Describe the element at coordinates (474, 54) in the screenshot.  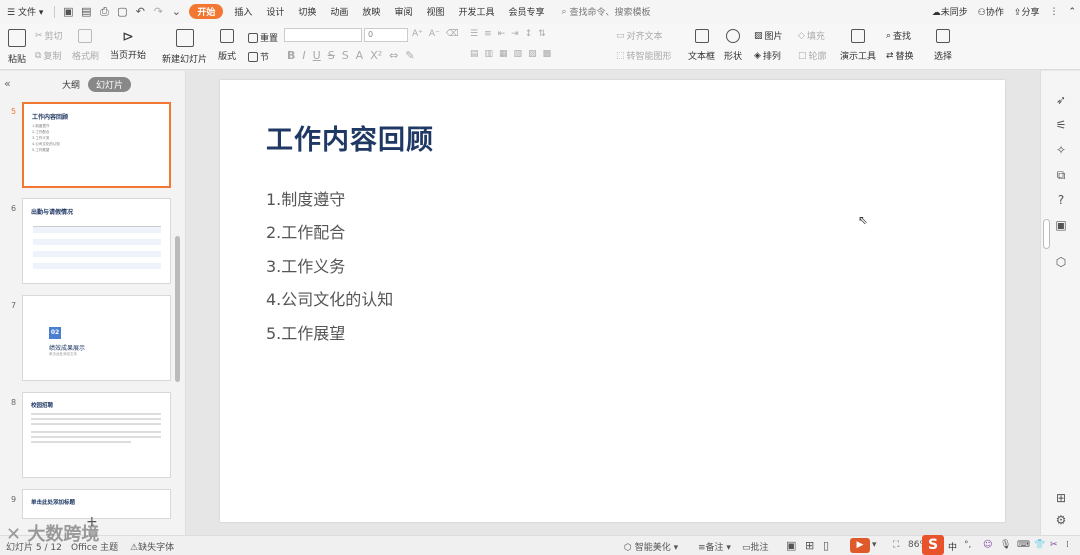
I see `align-left-icon: ▤` at that location.